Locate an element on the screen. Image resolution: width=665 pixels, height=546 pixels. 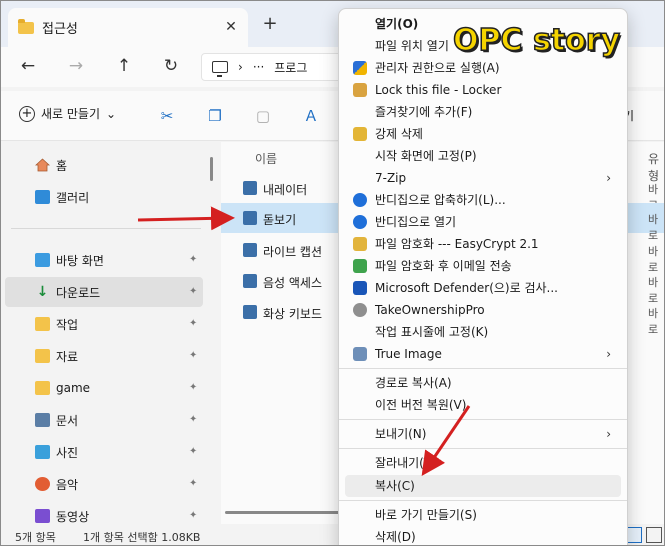
details-view-icon is located at coordinates (634, 535).